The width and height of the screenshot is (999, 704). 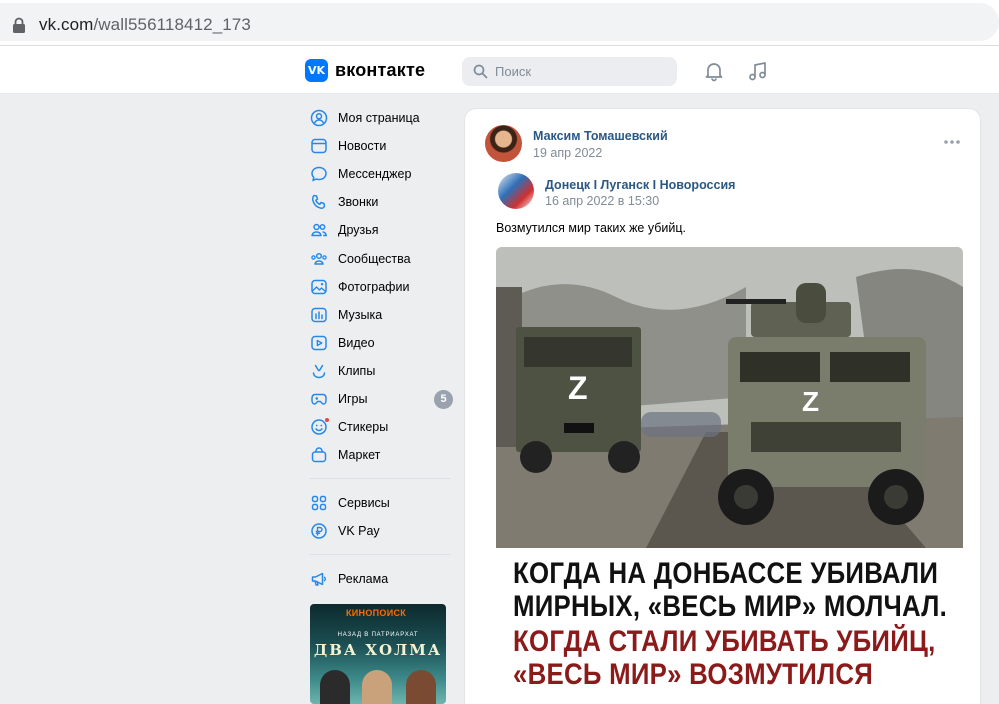 I want to click on more-icon, so click(x=952, y=142).